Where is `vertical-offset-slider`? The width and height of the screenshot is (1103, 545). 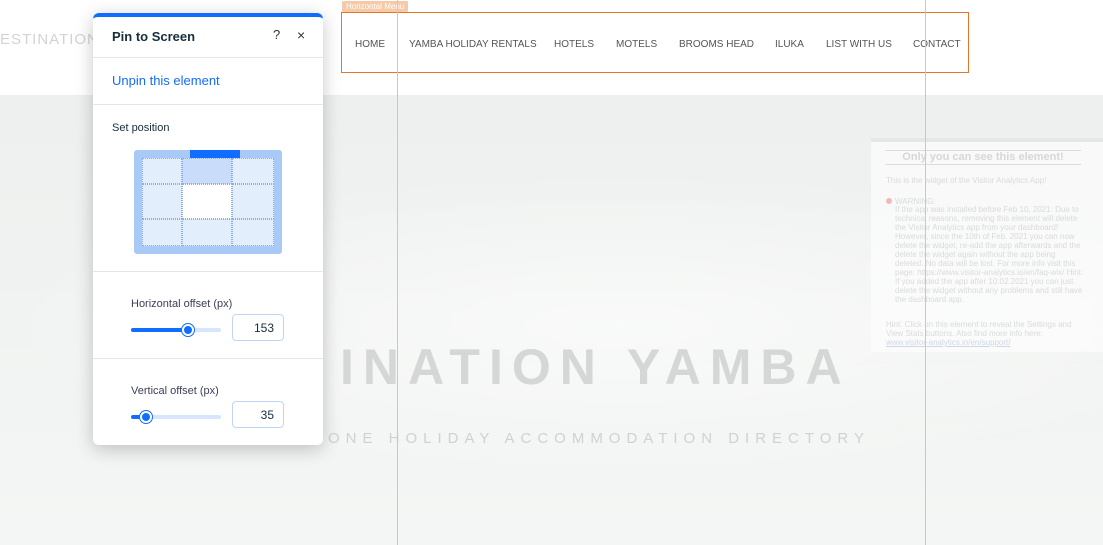 vertical-offset-slider is located at coordinates (176, 417).